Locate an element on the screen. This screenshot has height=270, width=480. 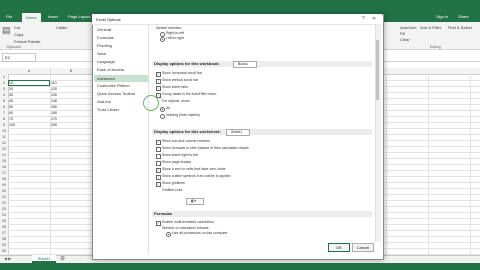
multithread-checkbox: ✓ is located at coordinates (158, 223).